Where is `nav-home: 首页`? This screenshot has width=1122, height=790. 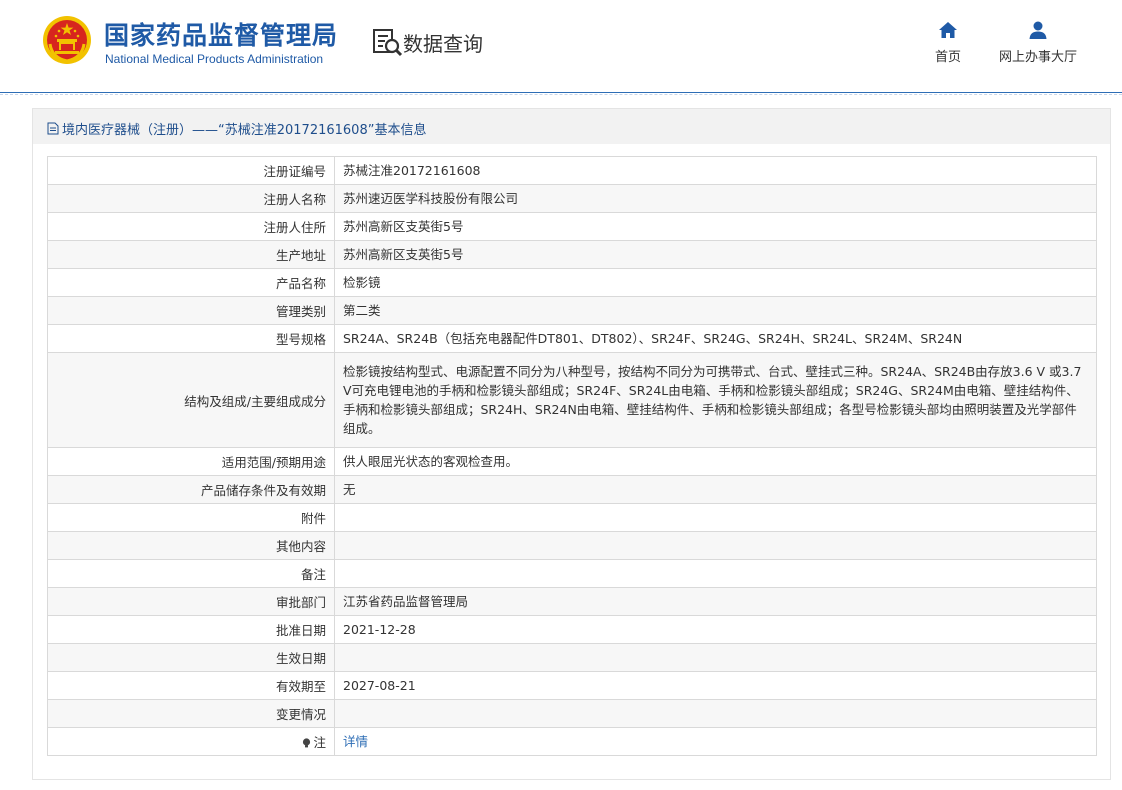 nav-home: 首页 is located at coordinates (948, 42).